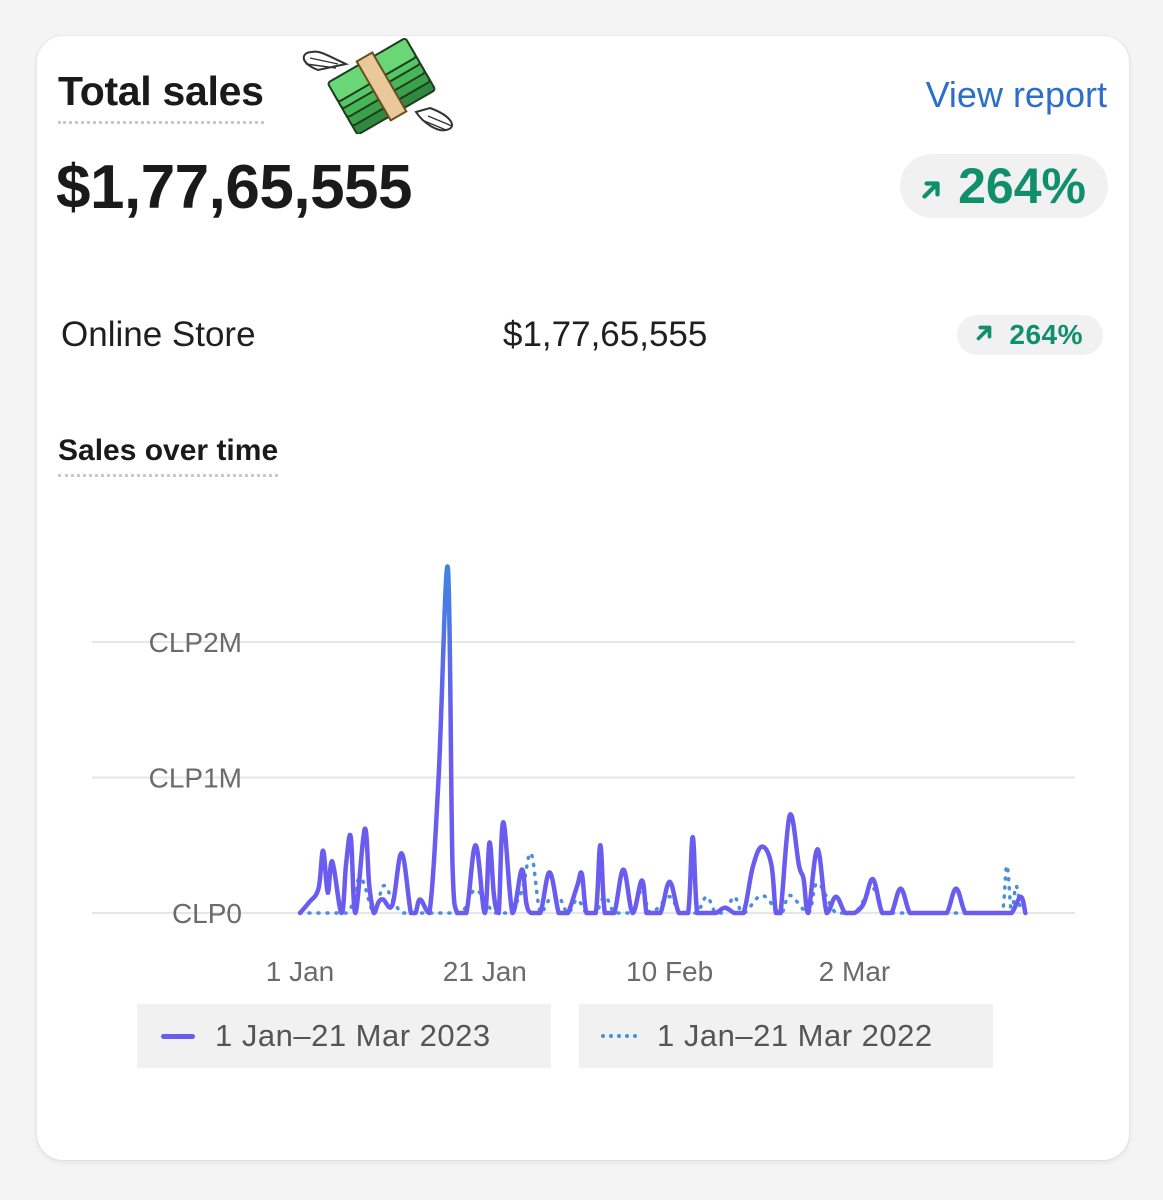  I want to click on x-tick-label: 1 Jan, so click(300, 971).